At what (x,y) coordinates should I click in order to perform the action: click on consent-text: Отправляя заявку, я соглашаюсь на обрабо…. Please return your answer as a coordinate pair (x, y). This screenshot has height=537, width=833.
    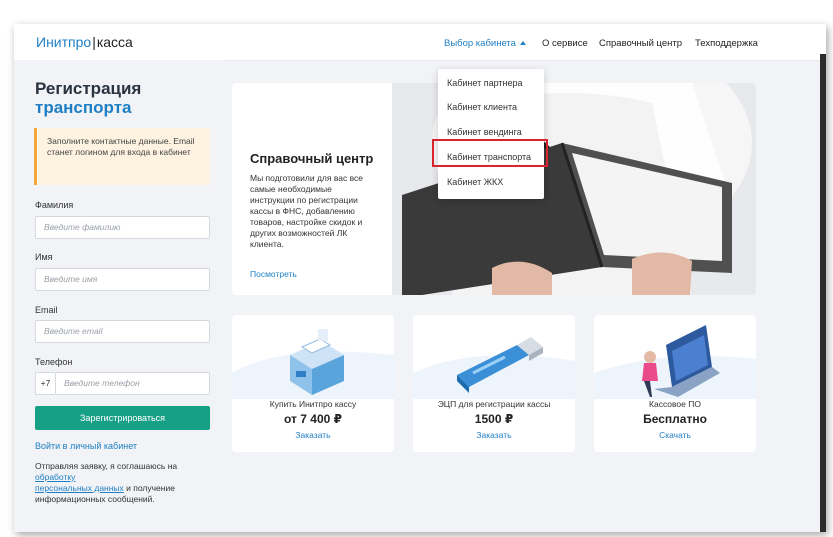
    Looking at the image, I should click on (125, 483).